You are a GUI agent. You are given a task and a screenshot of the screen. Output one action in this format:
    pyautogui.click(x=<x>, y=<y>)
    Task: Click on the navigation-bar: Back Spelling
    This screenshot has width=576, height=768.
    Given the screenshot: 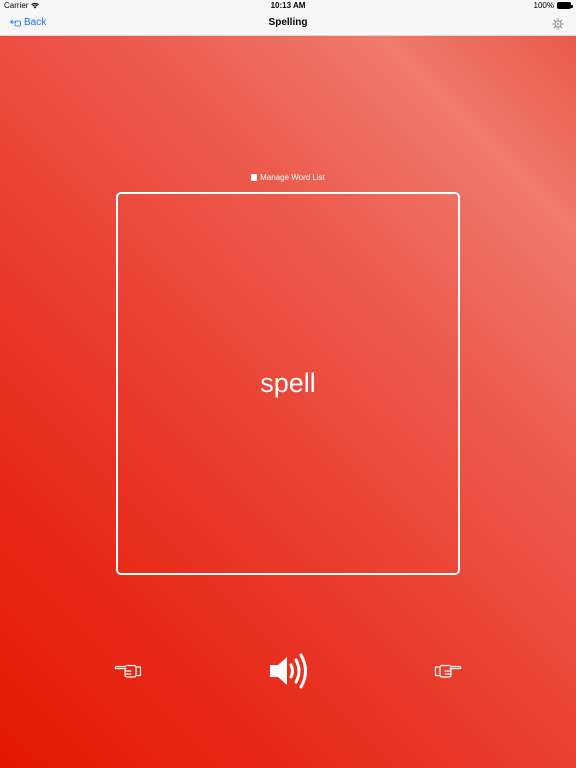 What is the action you would take?
    pyautogui.click(x=288, y=24)
    